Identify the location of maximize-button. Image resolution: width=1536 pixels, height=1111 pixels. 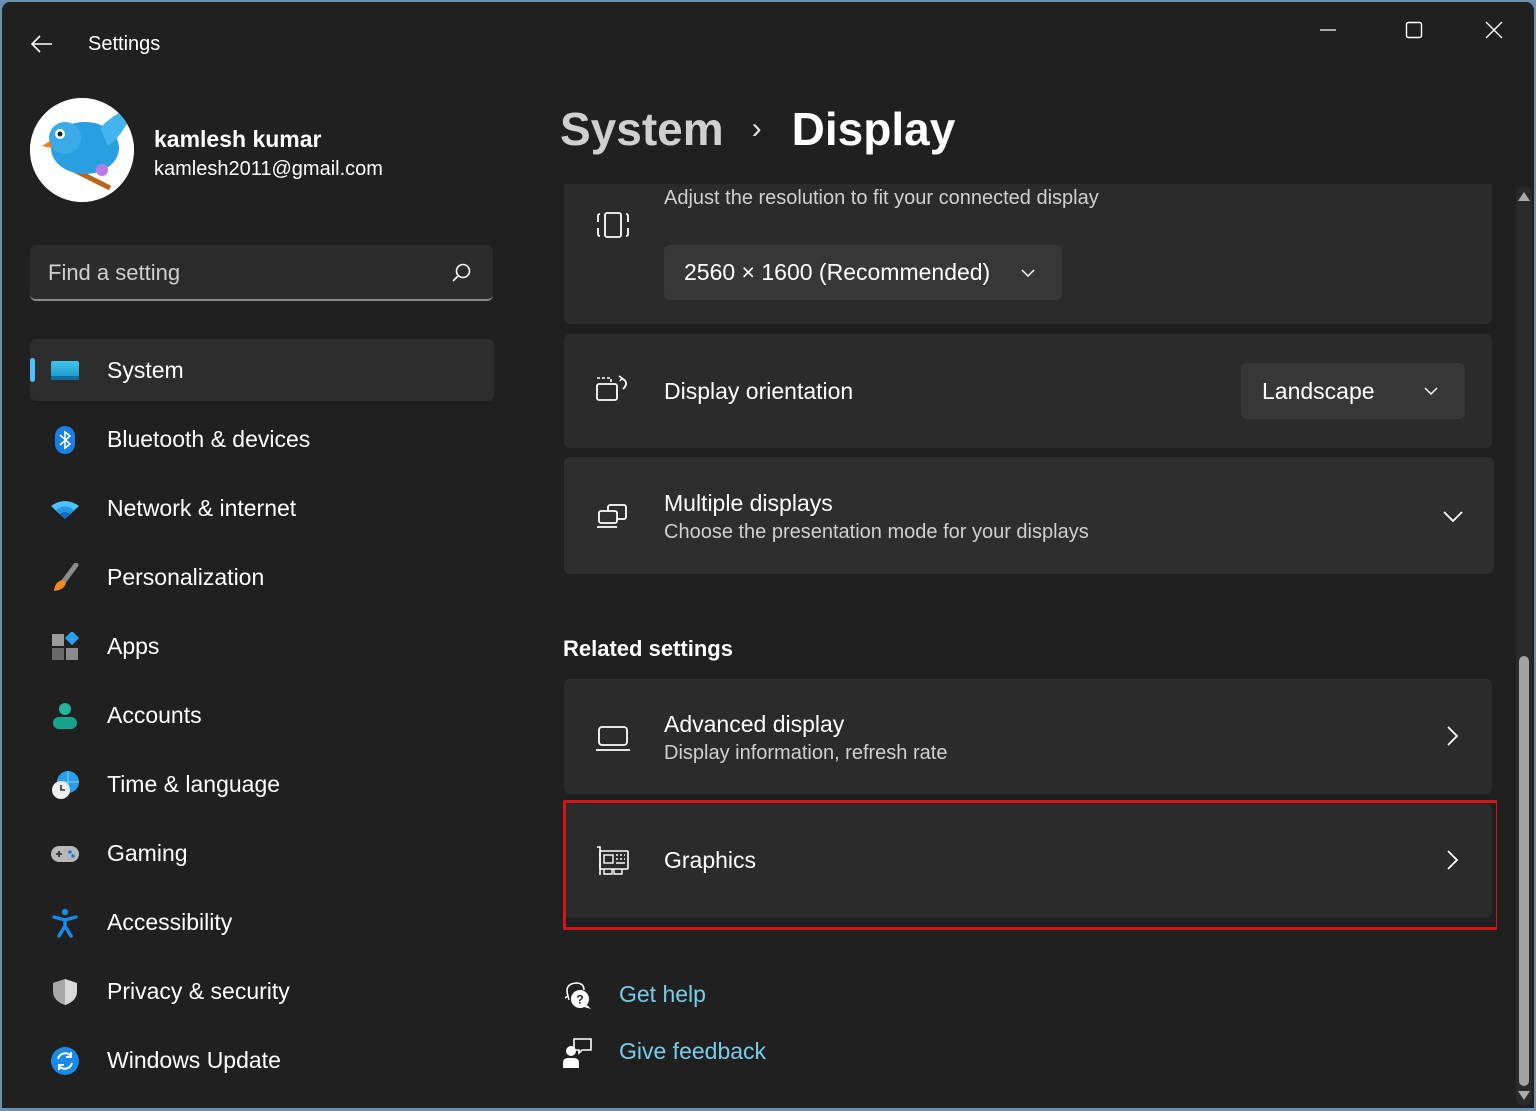
(1414, 30).